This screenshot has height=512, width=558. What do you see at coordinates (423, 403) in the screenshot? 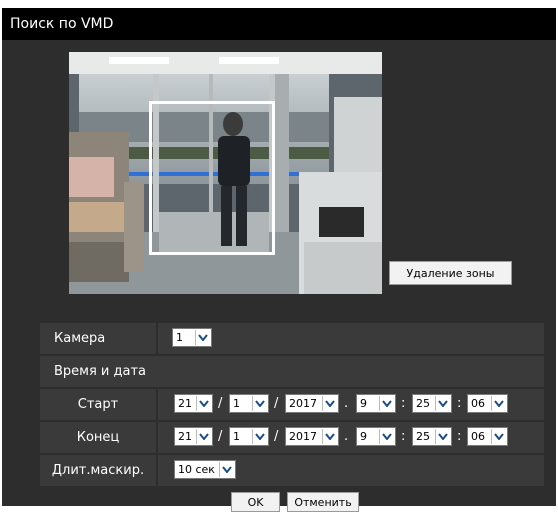
I see `start-minute-value: 25` at bounding box center [423, 403].